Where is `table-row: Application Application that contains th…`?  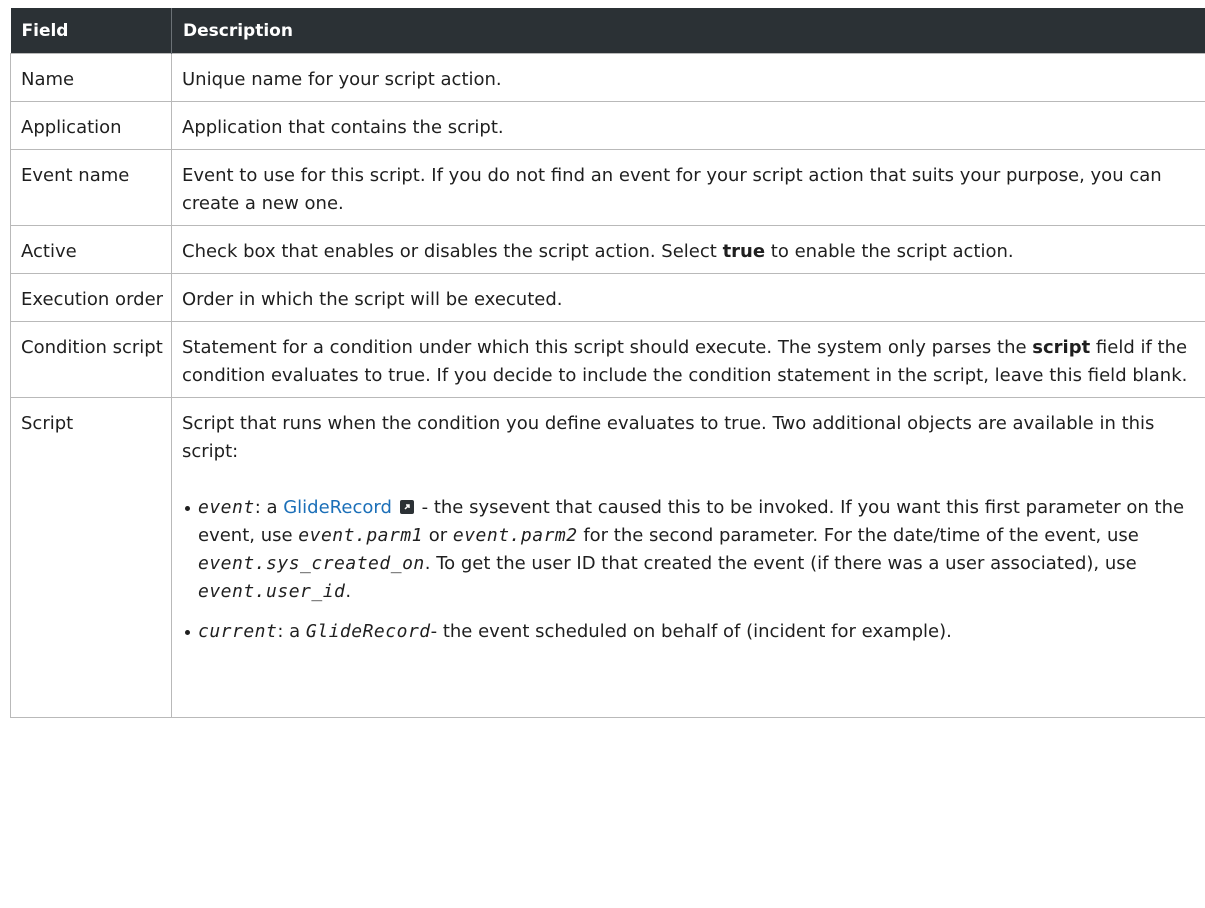
table-row: Application Application that contains th… is located at coordinates (607, 125).